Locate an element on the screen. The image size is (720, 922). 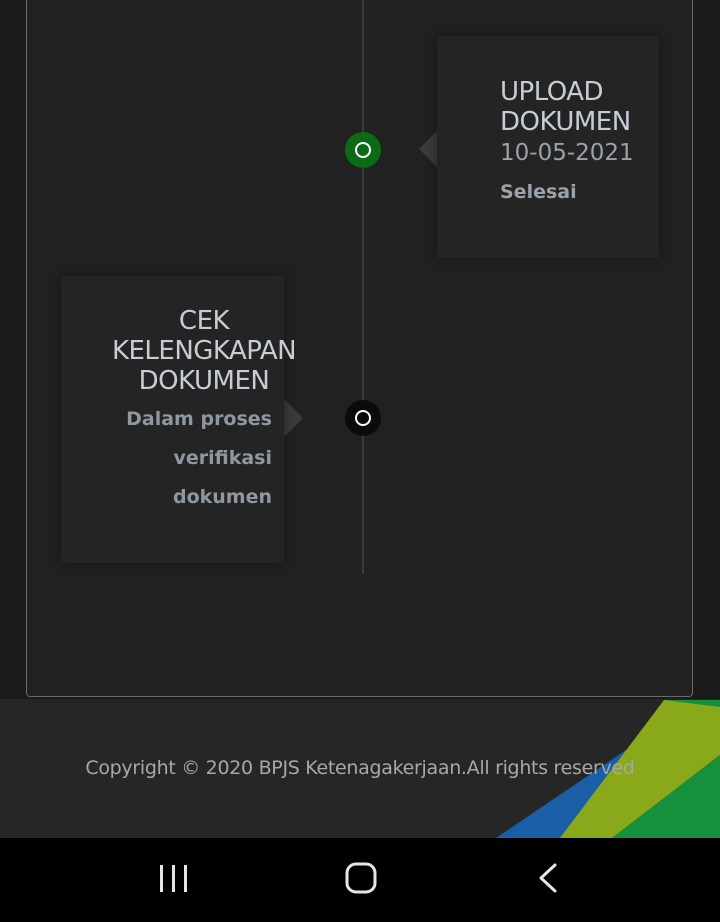
recent-apps-icon is located at coordinates (173, 878).